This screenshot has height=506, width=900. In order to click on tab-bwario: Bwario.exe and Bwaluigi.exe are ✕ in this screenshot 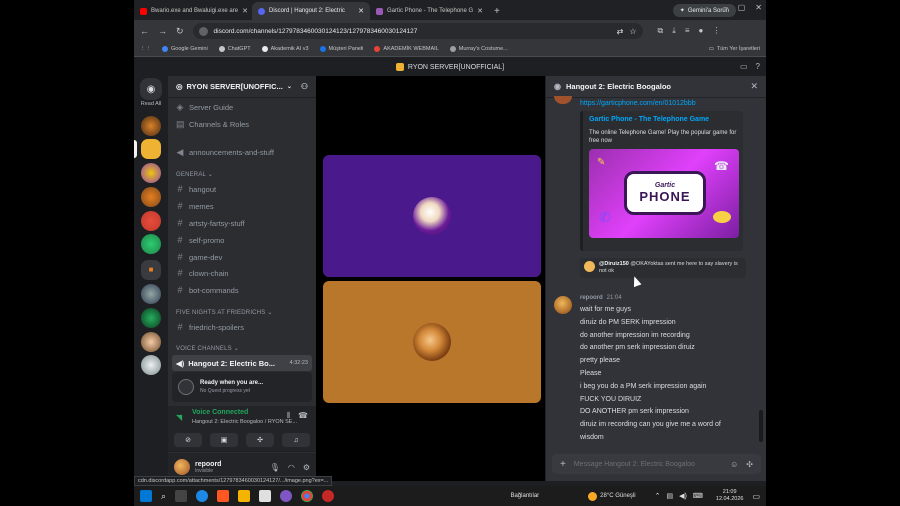, I will do `click(193, 11)`.